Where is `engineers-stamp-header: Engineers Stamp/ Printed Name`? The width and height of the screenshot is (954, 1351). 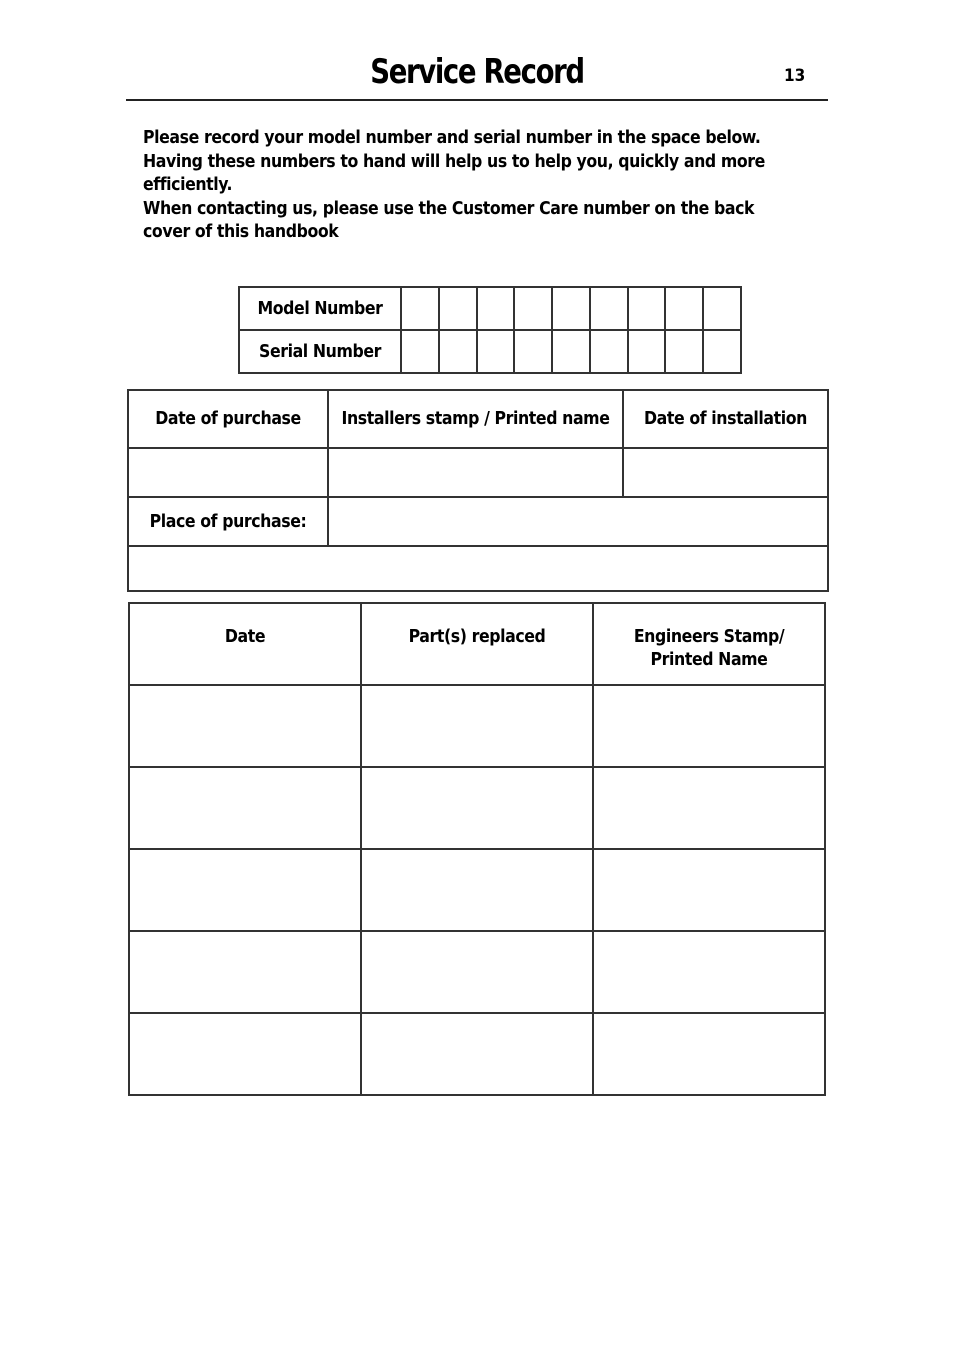 engineers-stamp-header: Engineers Stamp/ Printed Name is located at coordinates (709, 644).